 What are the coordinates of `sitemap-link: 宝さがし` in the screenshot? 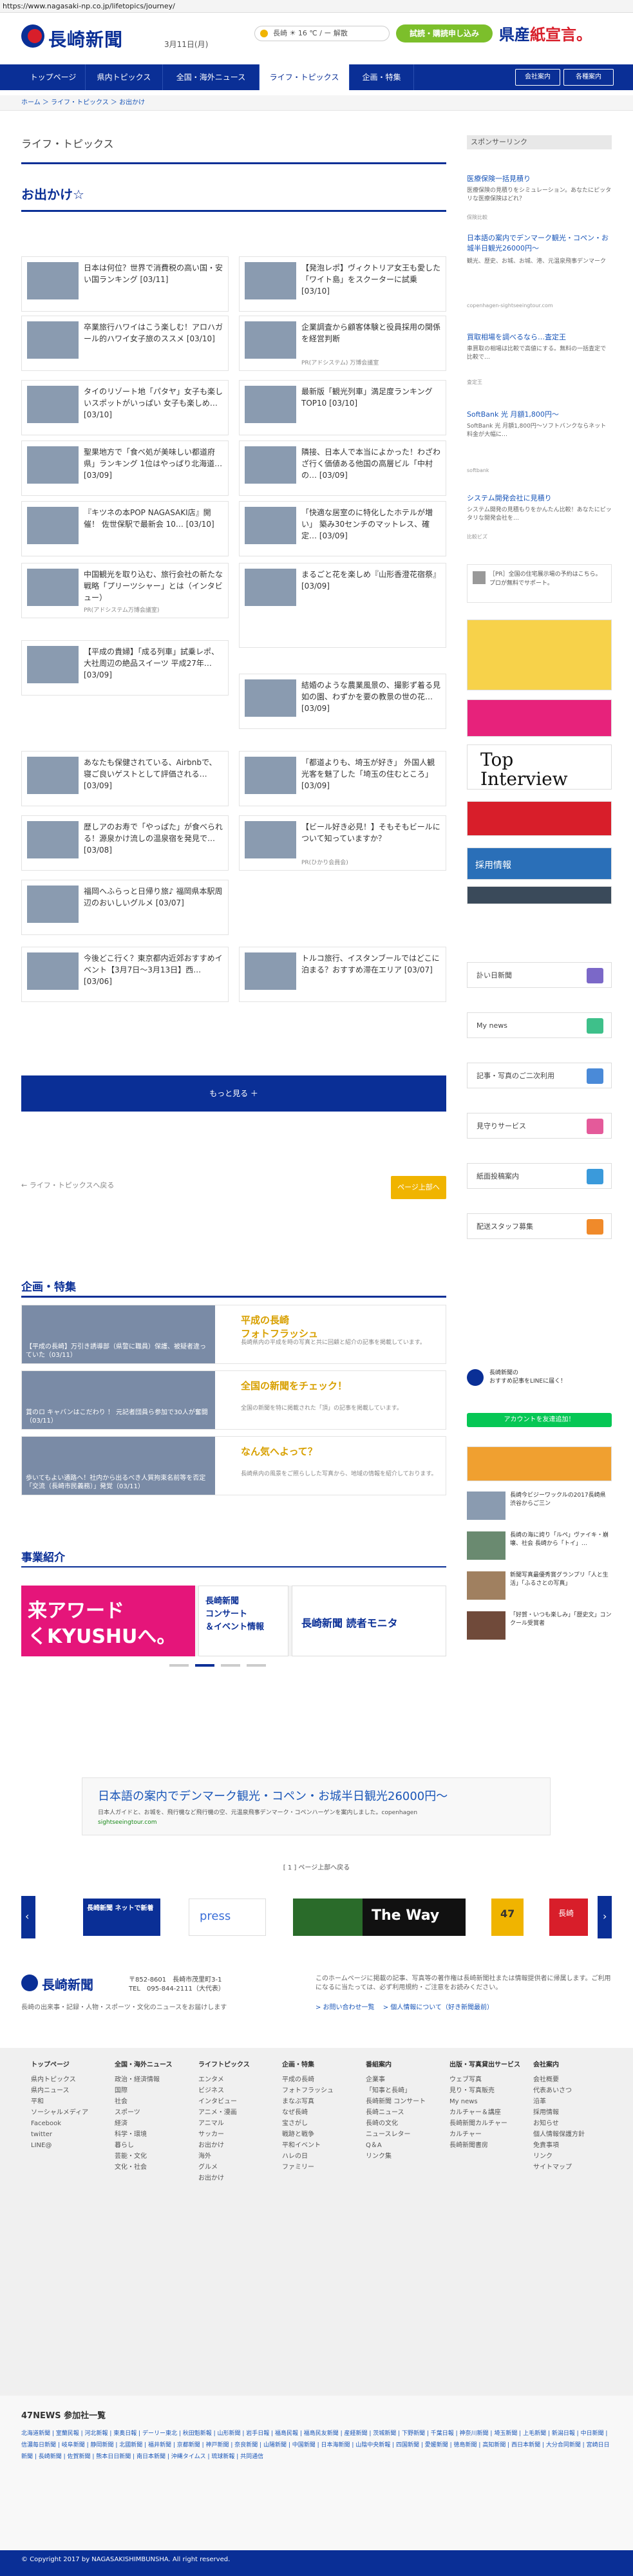 It's located at (308, 2123).